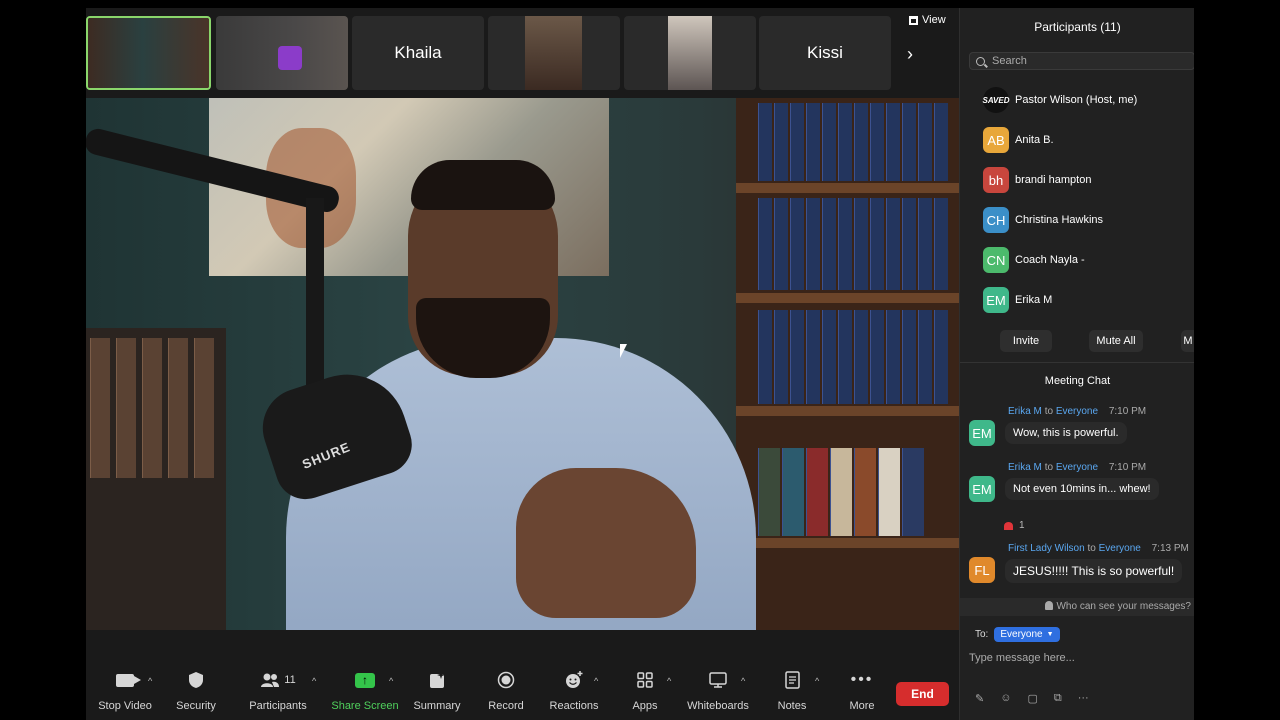 Image resolution: width=1280 pixels, height=720 pixels. I want to click on participants-icon, so click(270, 680).